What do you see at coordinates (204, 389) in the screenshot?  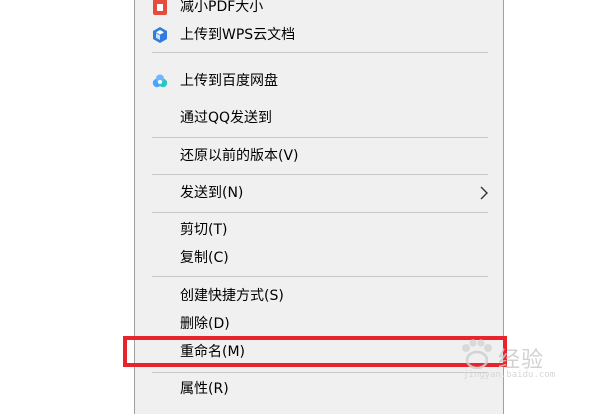 I see `menu-item-label: 属性(R)` at bounding box center [204, 389].